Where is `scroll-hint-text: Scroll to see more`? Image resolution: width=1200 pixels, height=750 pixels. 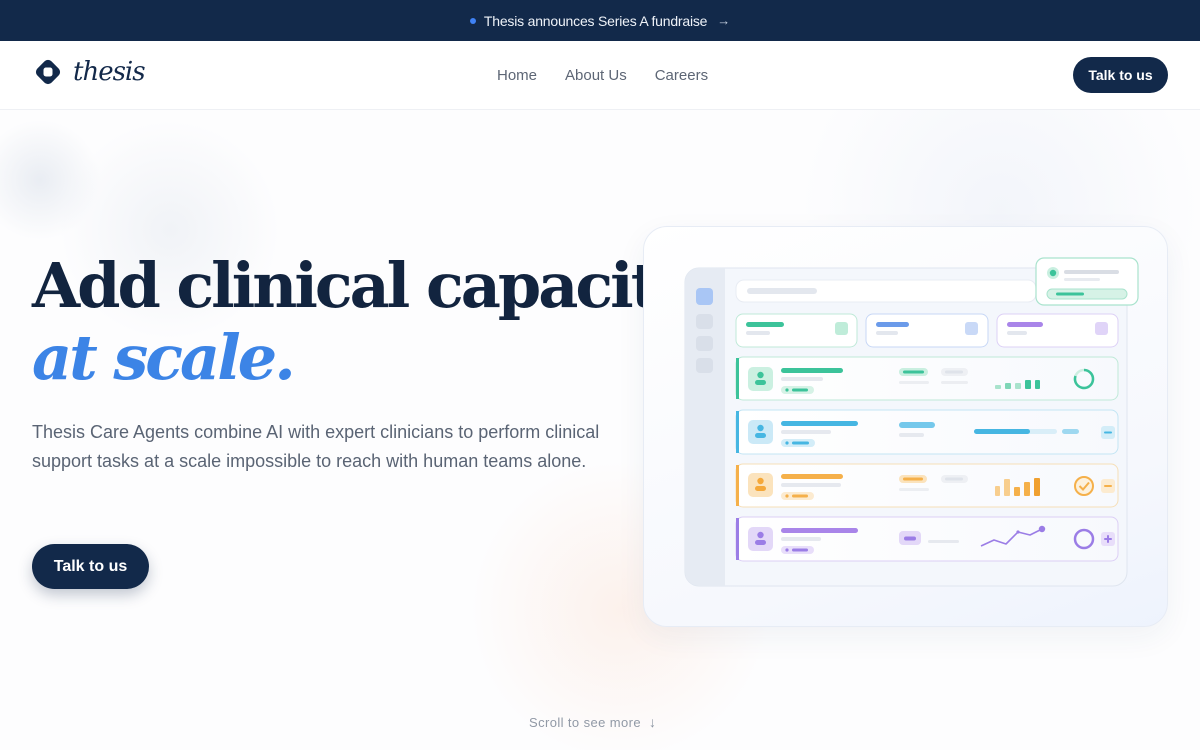 scroll-hint-text: Scroll to see more is located at coordinates (585, 722).